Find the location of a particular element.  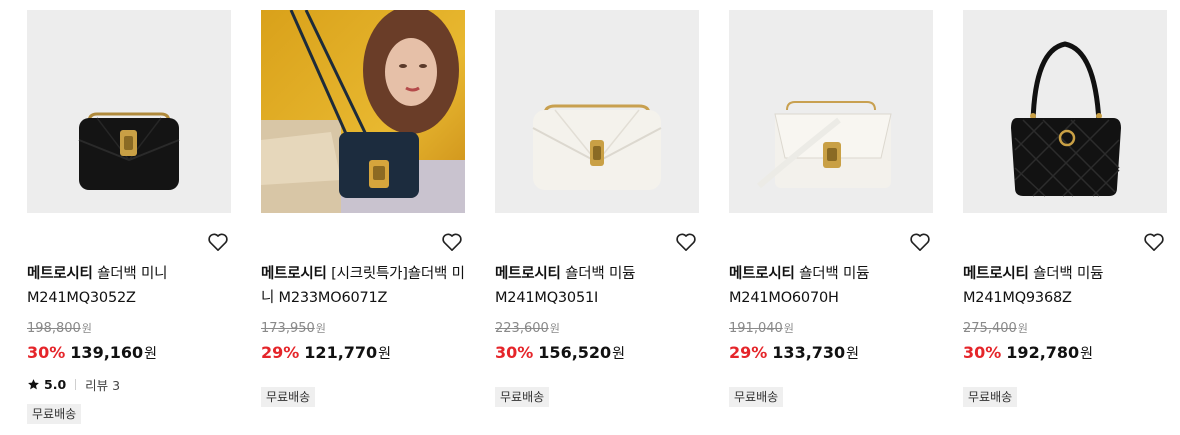

divider is located at coordinates (76, 384).